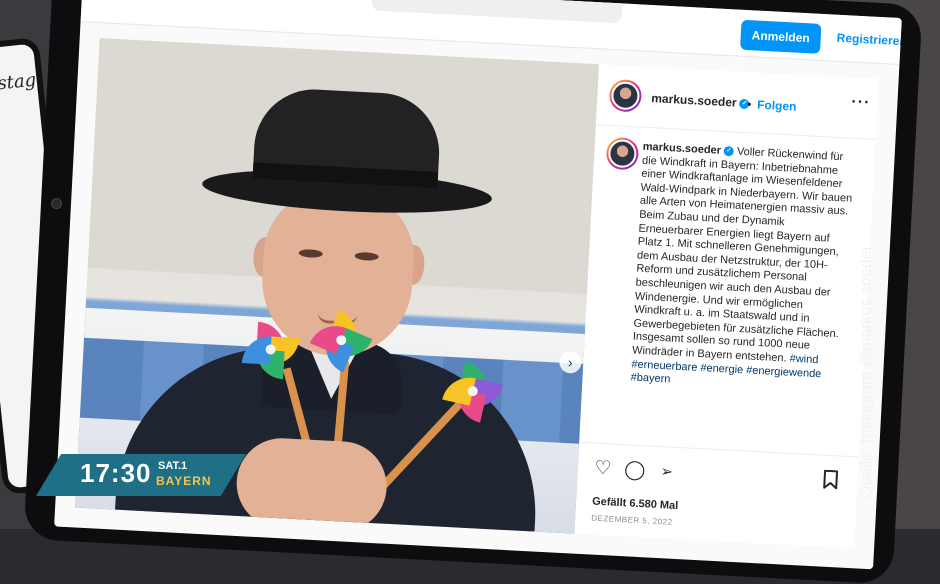 This screenshot has width=940, height=584. What do you see at coordinates (634, 470) in the screenshot?
I see `comment-icon: ◯` at bounding box center [634, 470].